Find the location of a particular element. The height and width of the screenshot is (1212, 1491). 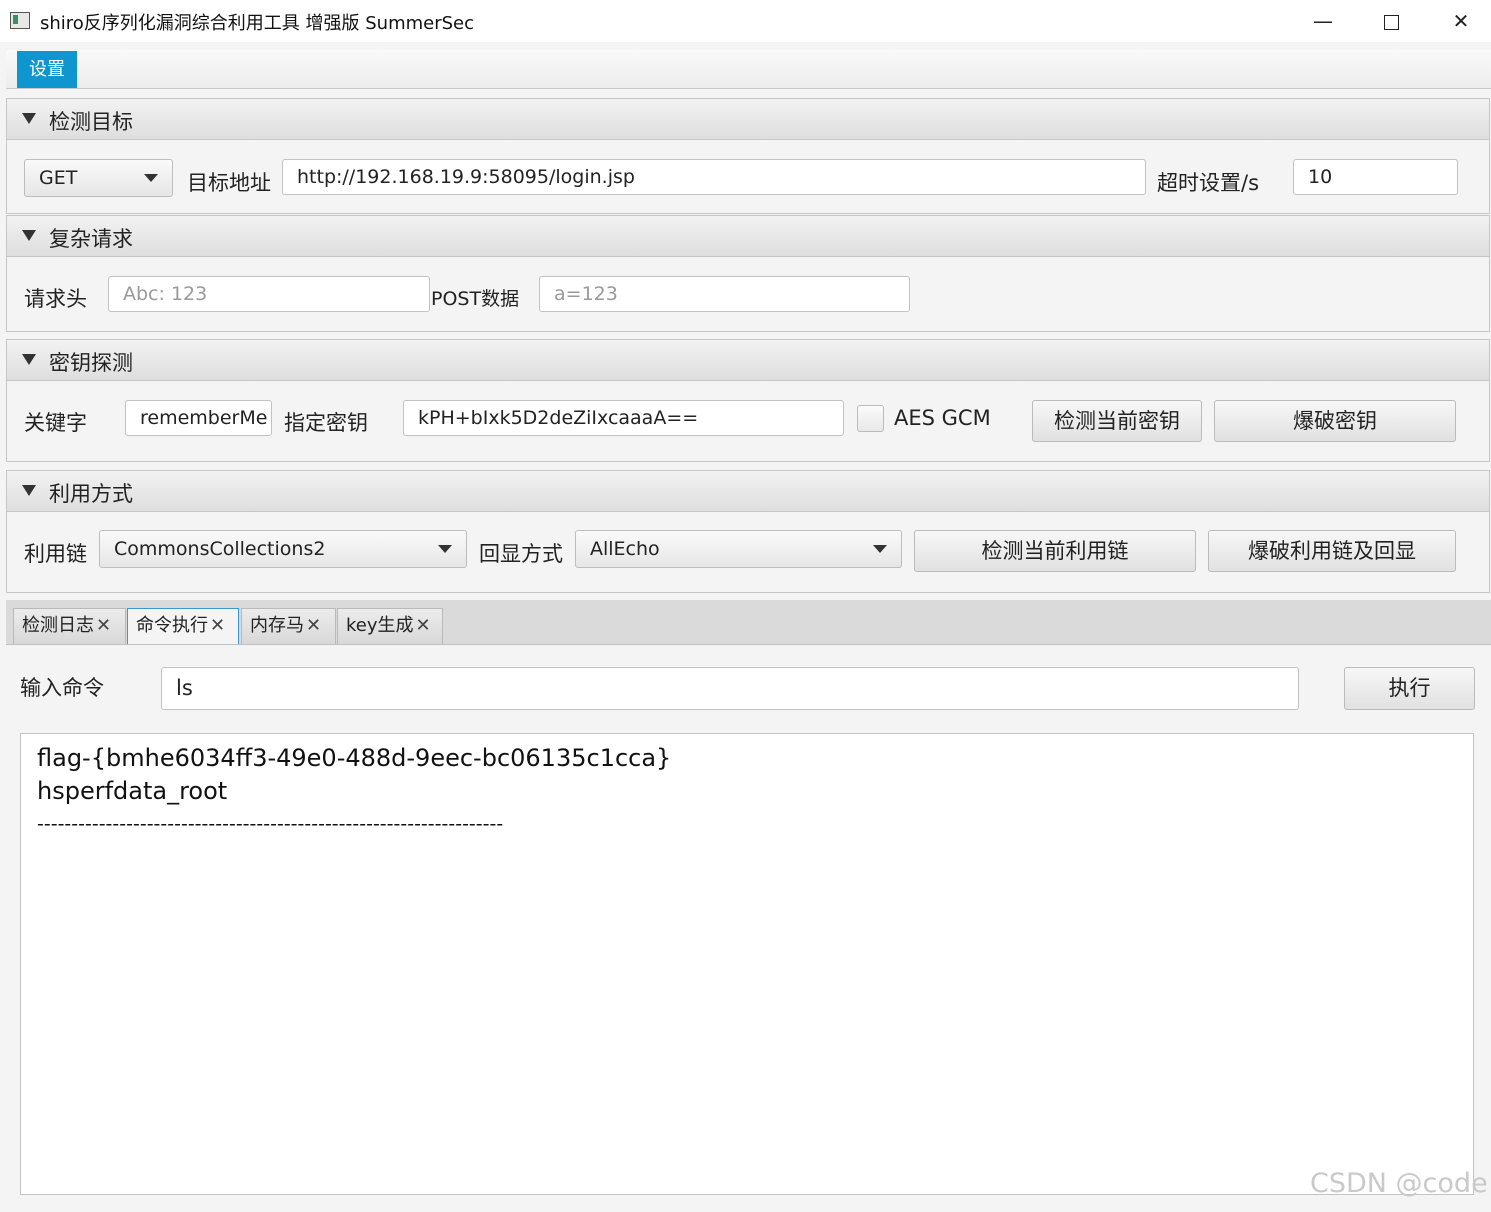

window-title: shiro反序列化漏洞综合利用工具 增强版 SummerSec is located at coordinates (257, 23).